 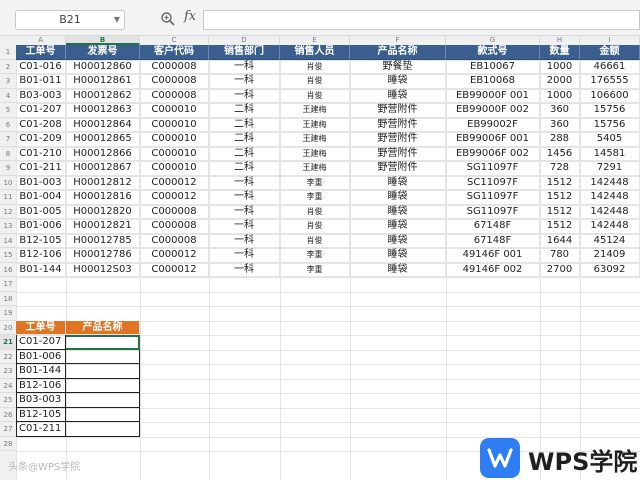 I want to click on table-cell: H00012786, so click(x=103, y=255).